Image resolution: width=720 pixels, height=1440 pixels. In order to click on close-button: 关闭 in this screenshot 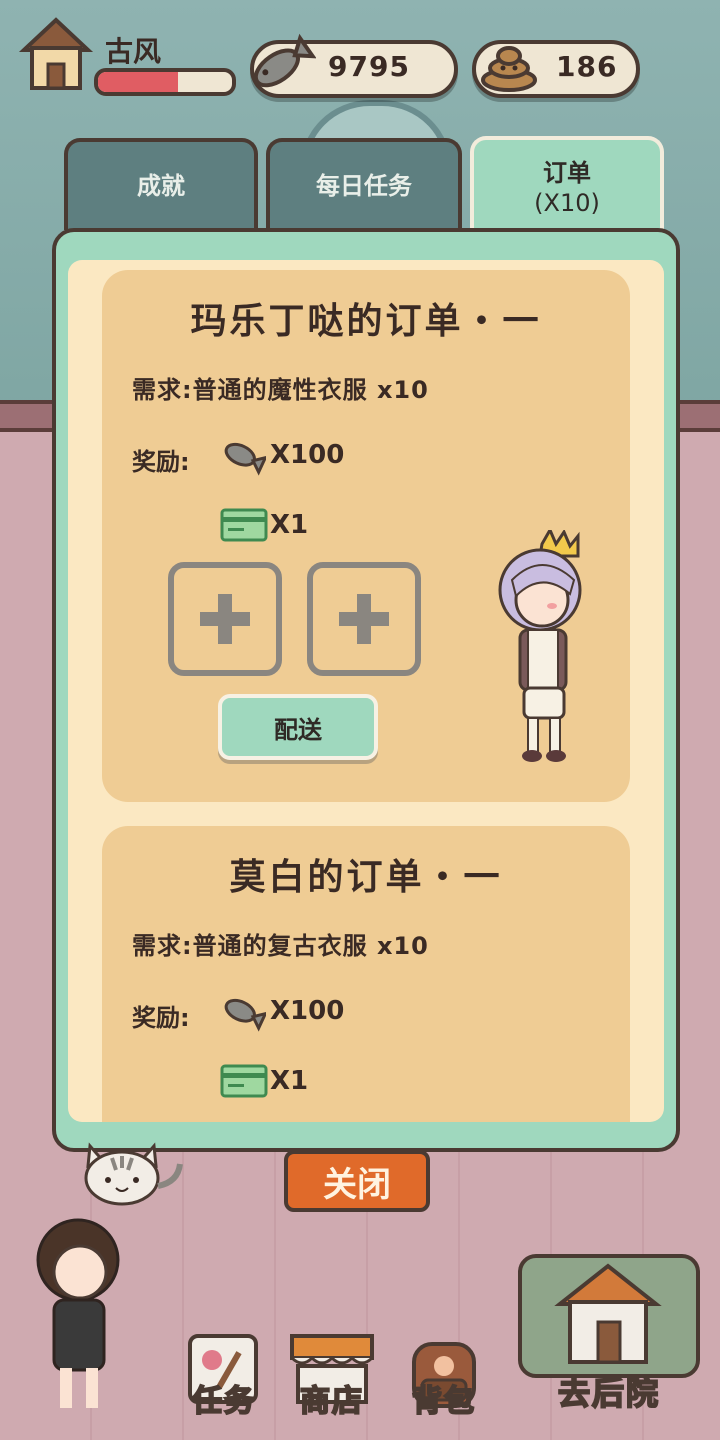, I will do `click(357, 1181)`.